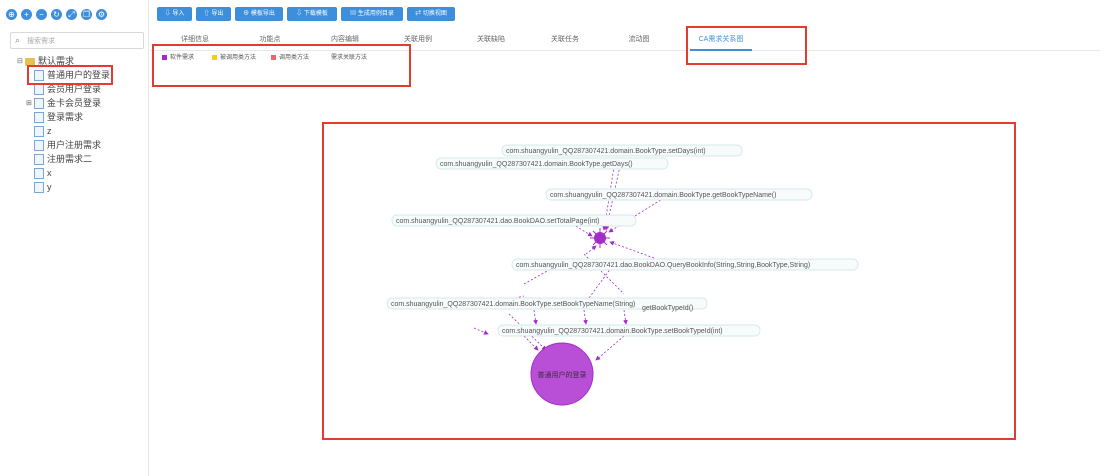  Describe the element at coordinates (41, 41) in the screenshot. I see `search-placeholder: 搜索需求` at that location.